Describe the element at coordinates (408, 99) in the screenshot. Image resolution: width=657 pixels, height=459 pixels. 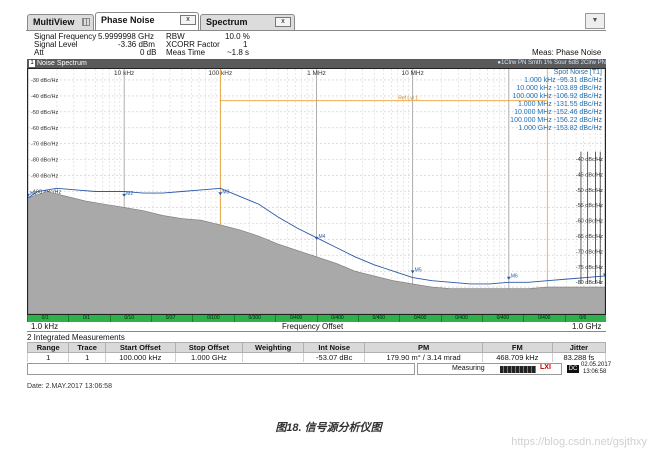
I see `ref-line-label: Ref Lvl 1` at that location.